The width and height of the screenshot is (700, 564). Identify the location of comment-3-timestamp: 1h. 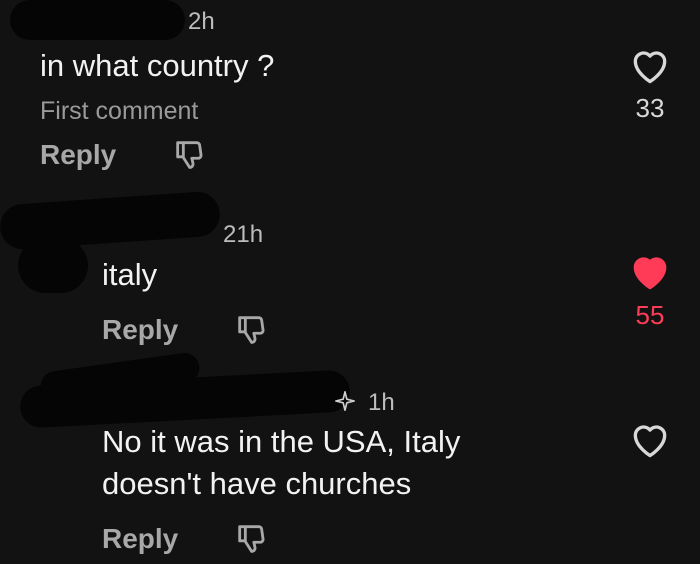
(381, 402).